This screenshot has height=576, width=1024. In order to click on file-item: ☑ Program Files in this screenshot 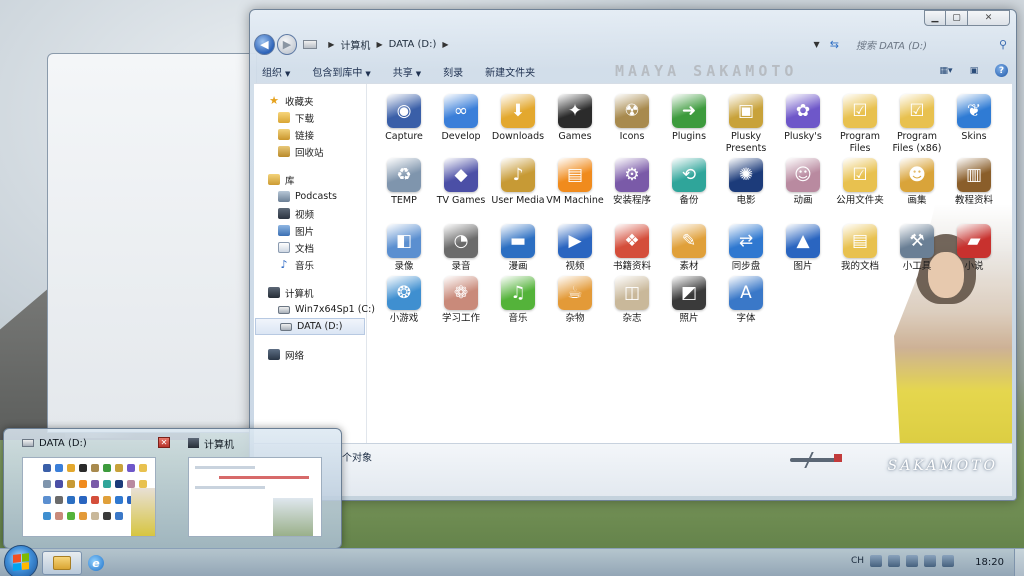, I will do `click(860, 124)`.